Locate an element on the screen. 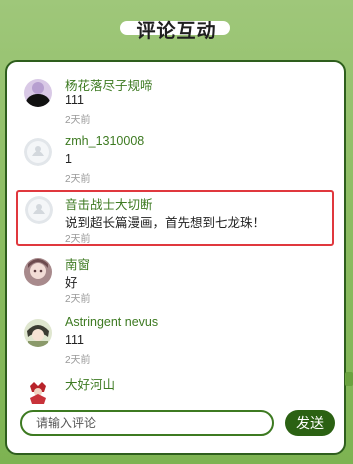 The width and height of the screenshot is (353, 464). comment-item: Astringent nevus 111 2天前 is located at coordinates (174, 340).